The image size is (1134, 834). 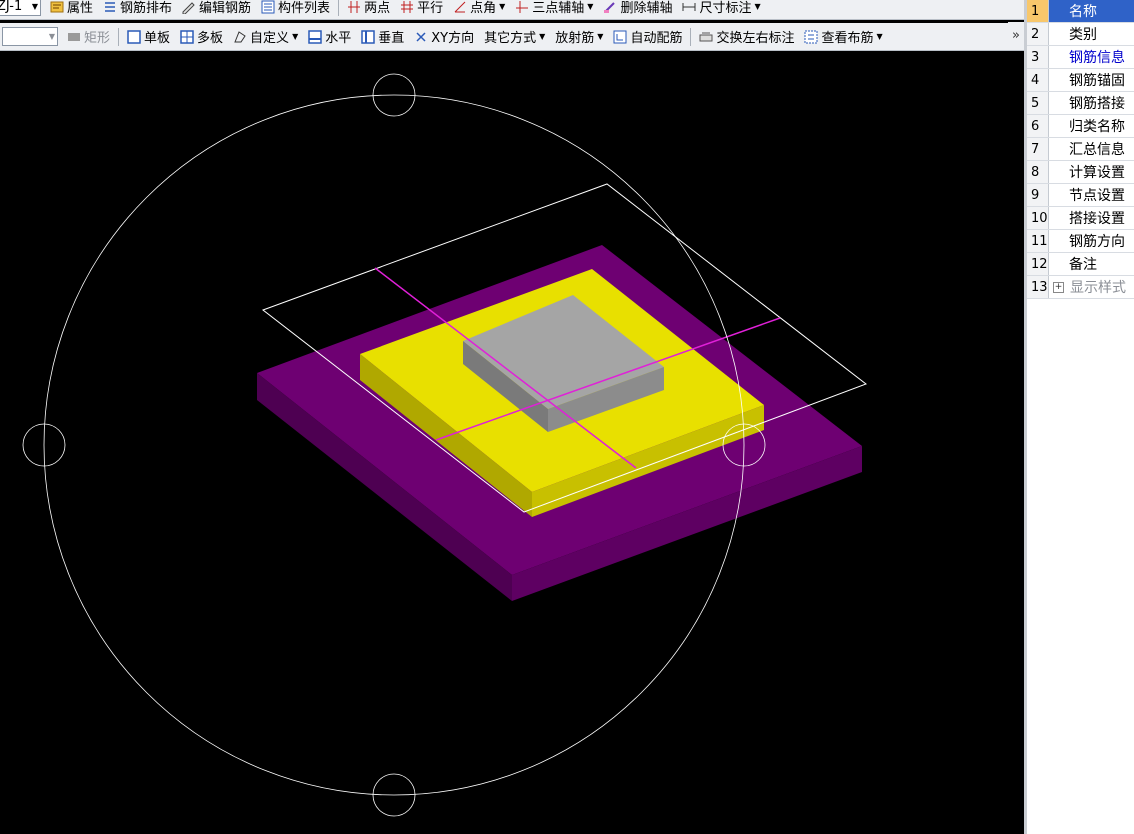 I want to click on property-label: 计算设置, so click(x=1097, y=173).